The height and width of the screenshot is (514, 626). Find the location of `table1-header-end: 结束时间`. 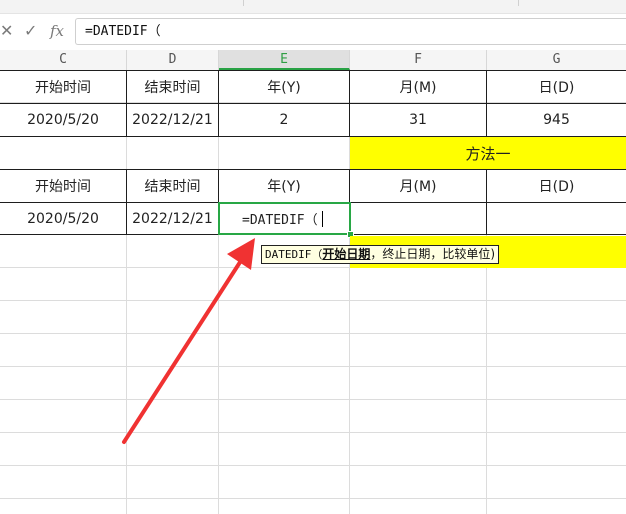

table1-header-end: 结束时间 is located at coordinates (172, 87).